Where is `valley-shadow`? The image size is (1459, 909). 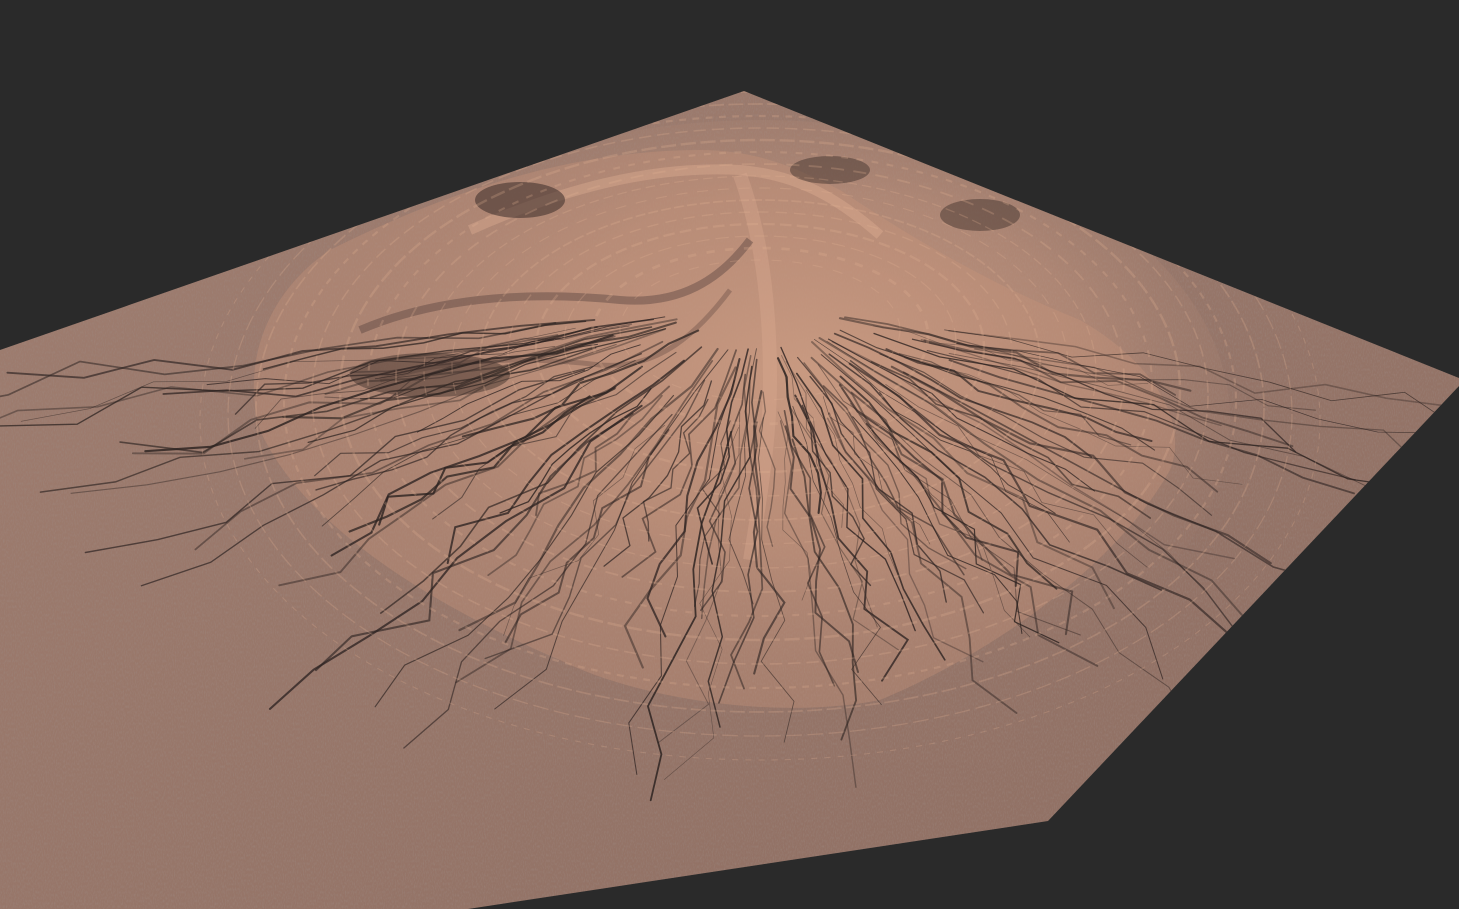
valley-shadow is located at coordinates (520, 200).